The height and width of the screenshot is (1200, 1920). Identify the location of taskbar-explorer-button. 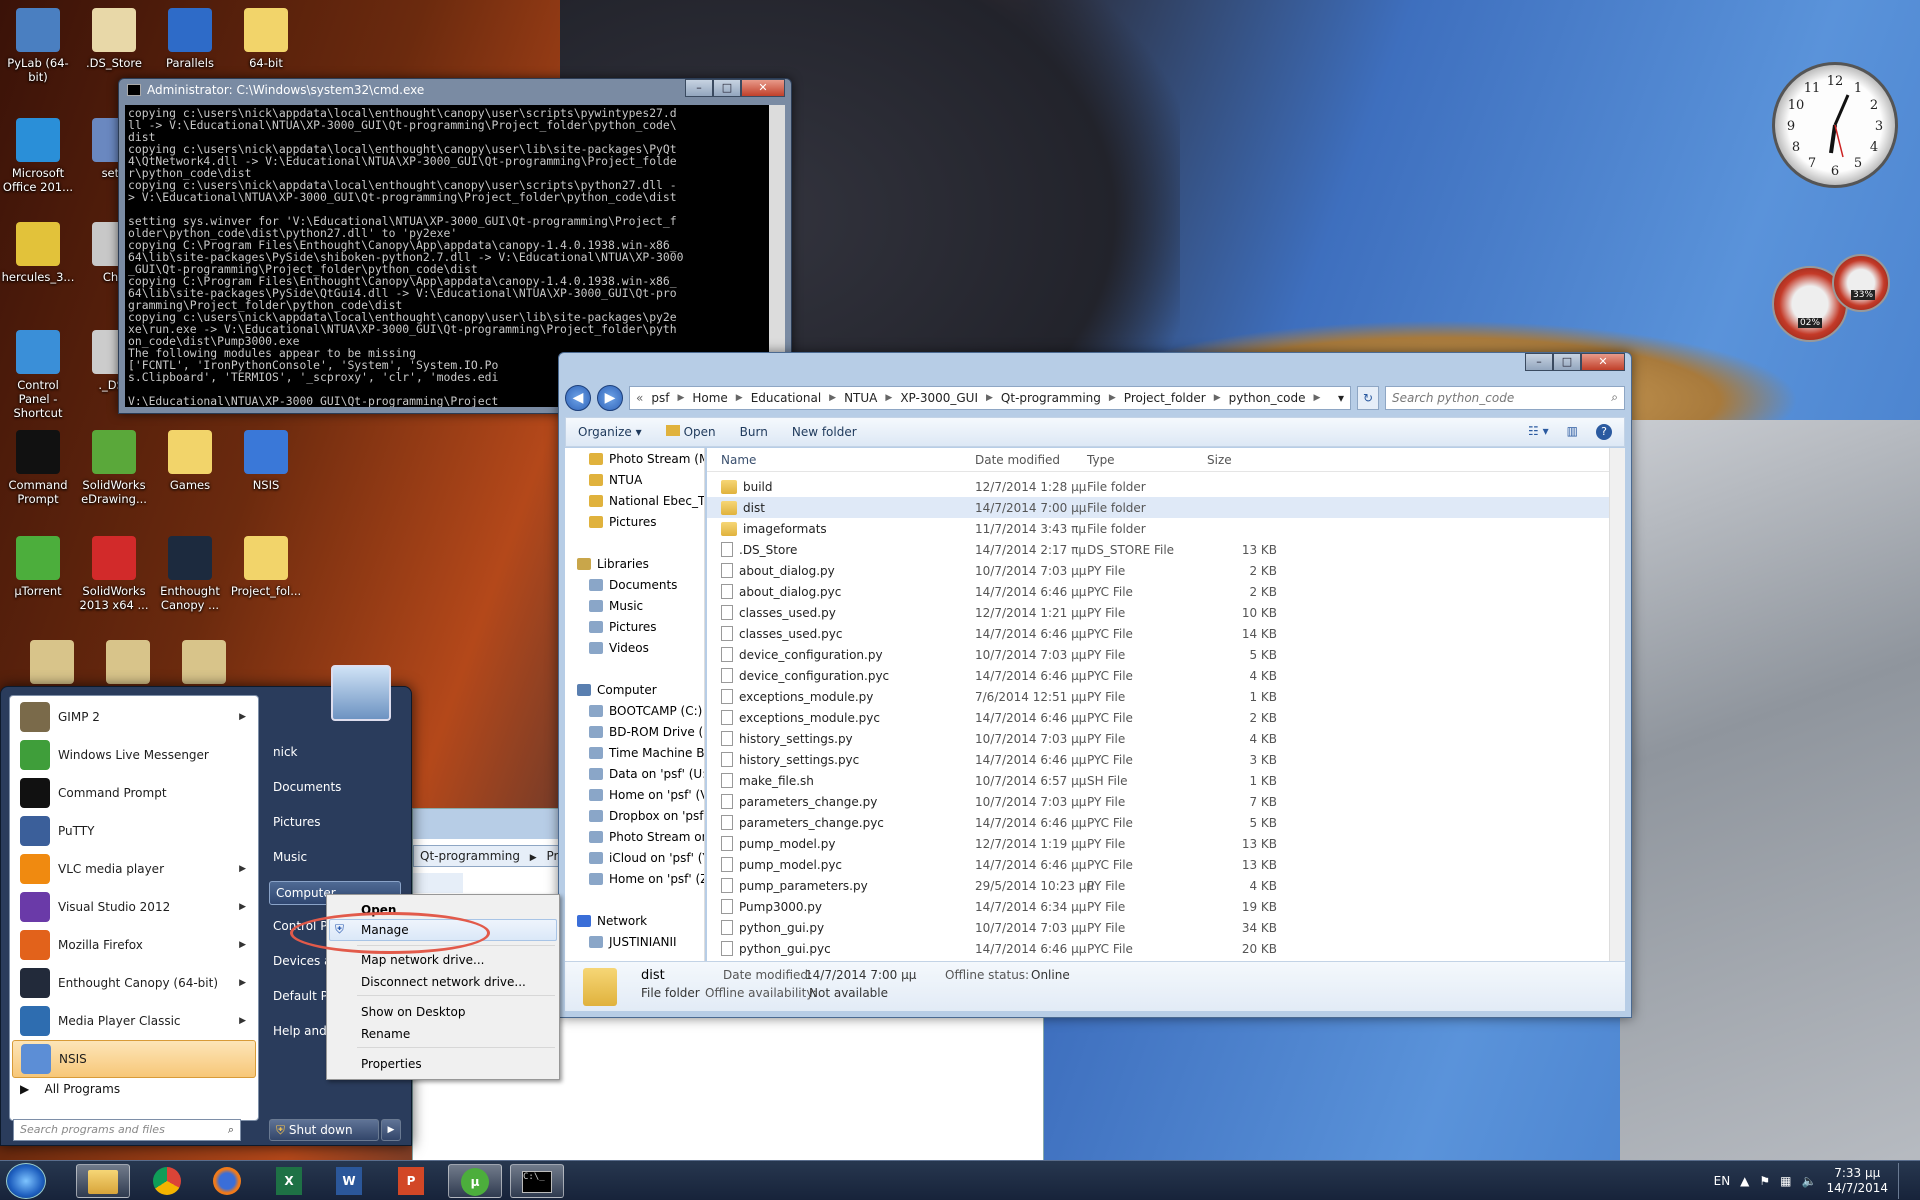
(103, 1181).